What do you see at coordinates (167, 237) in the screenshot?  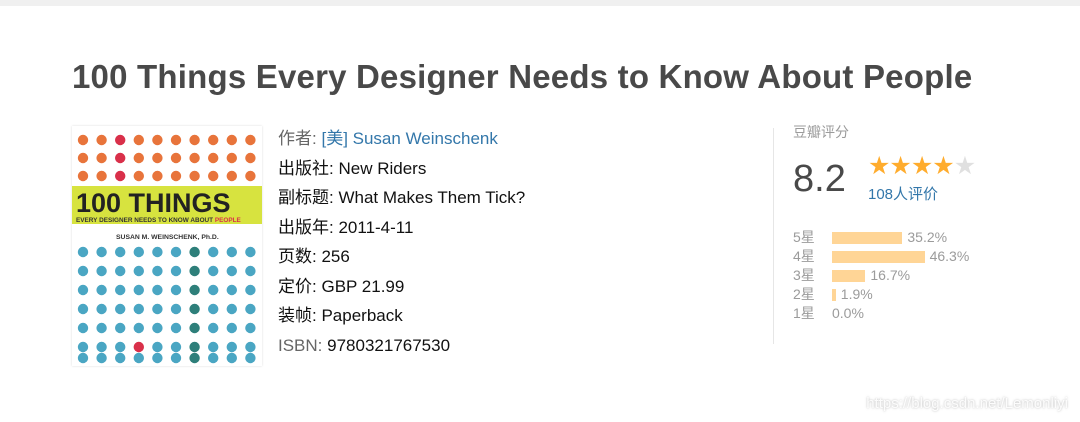 I see `cover-author: SUSAN M. WEINSCHENK, Ph.D.` at bounding box center [167, 237].